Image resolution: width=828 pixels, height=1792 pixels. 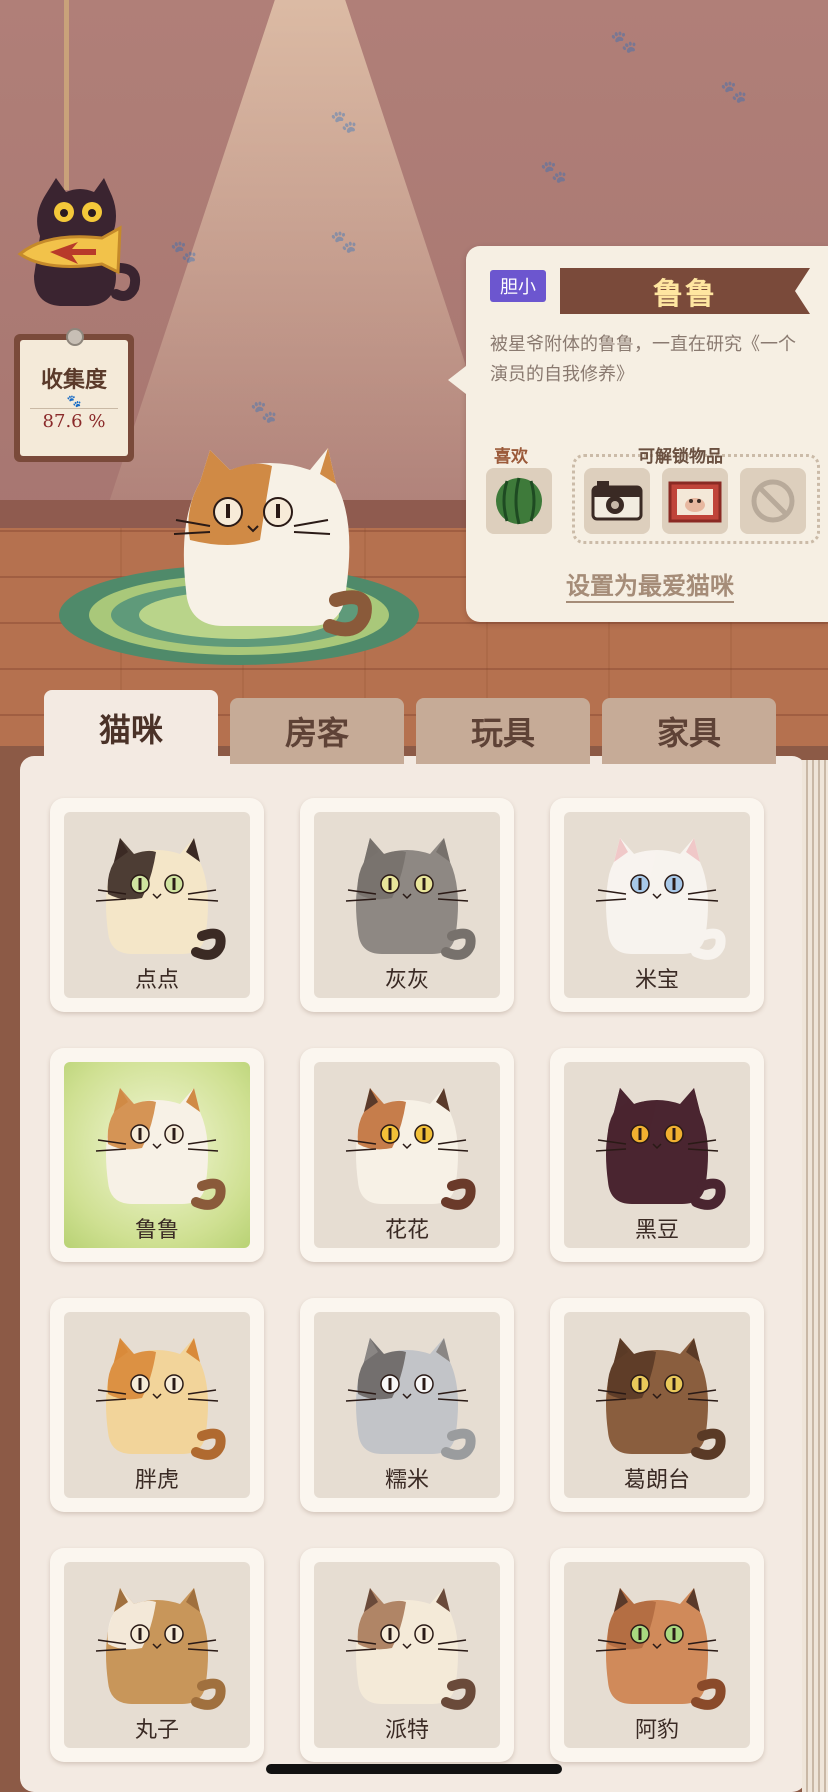 I want to click on camera-icon, so click(x=617, y=501).